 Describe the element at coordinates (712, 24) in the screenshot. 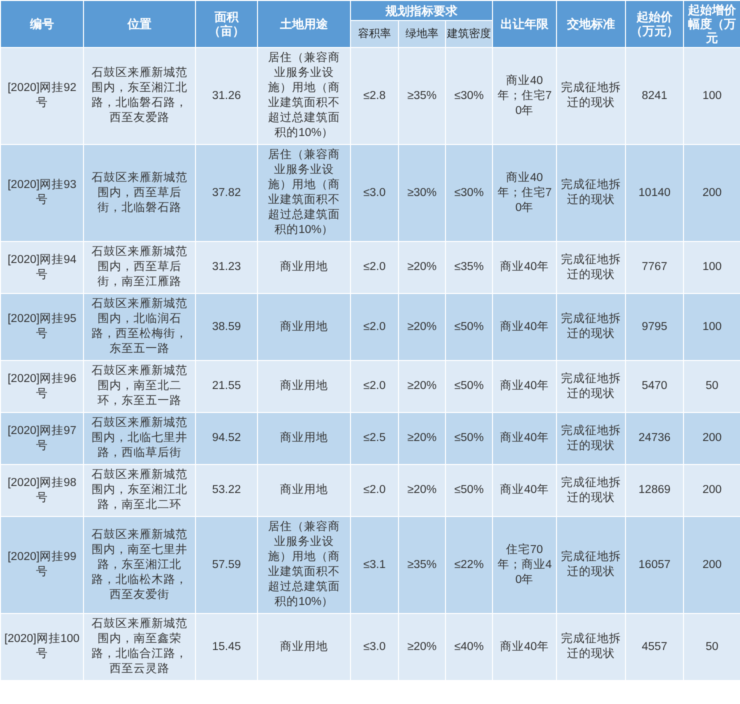

I see `column-header: 起始增价幅度（万元` at that location.